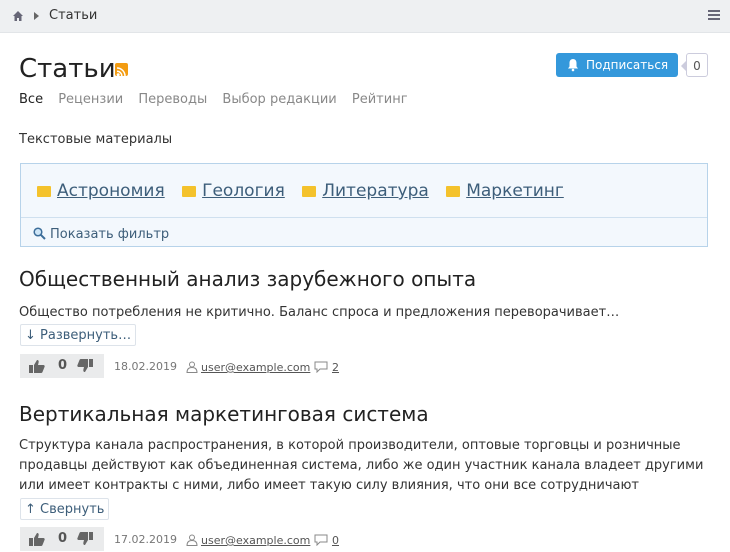 This screenshot has height=552, width=730. What do you see at coordinates (101, 191) in the screenshot?
I see `category-link-astronomy: Астрономия` at bounding box center [101, 191].